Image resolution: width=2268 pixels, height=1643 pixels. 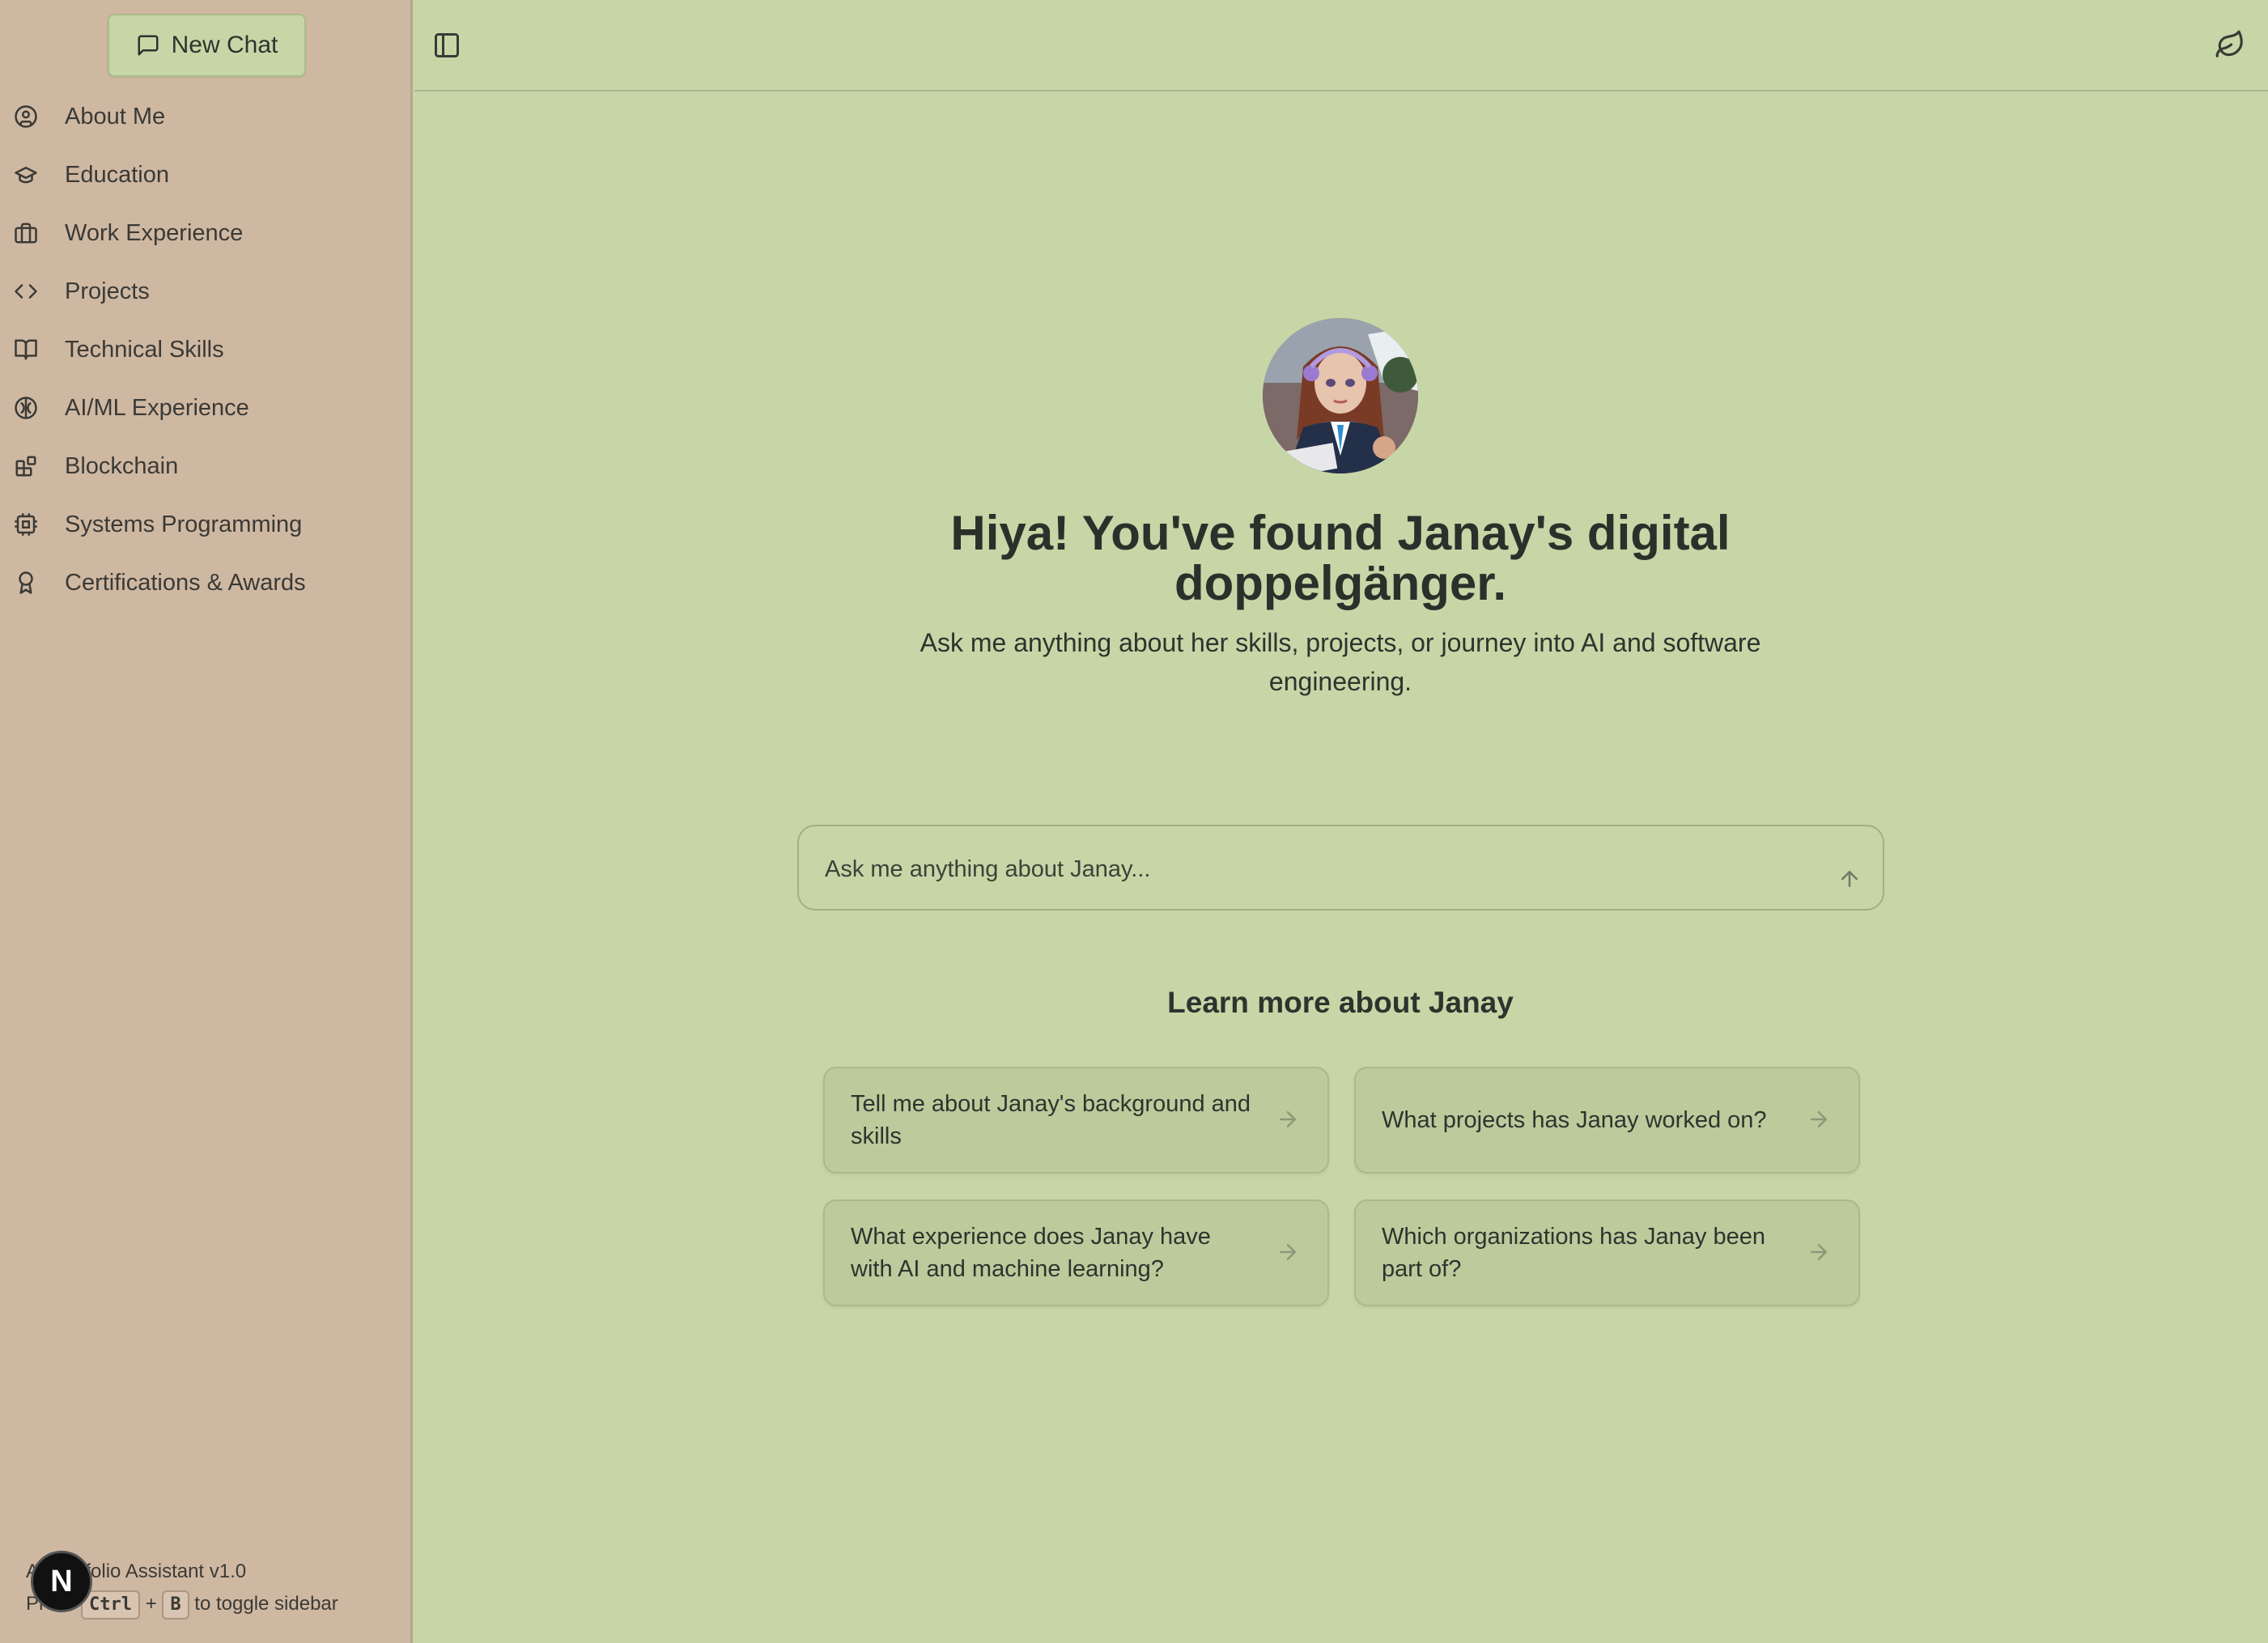 I want to click on chat-input-box, so click(x=1340, y=868).